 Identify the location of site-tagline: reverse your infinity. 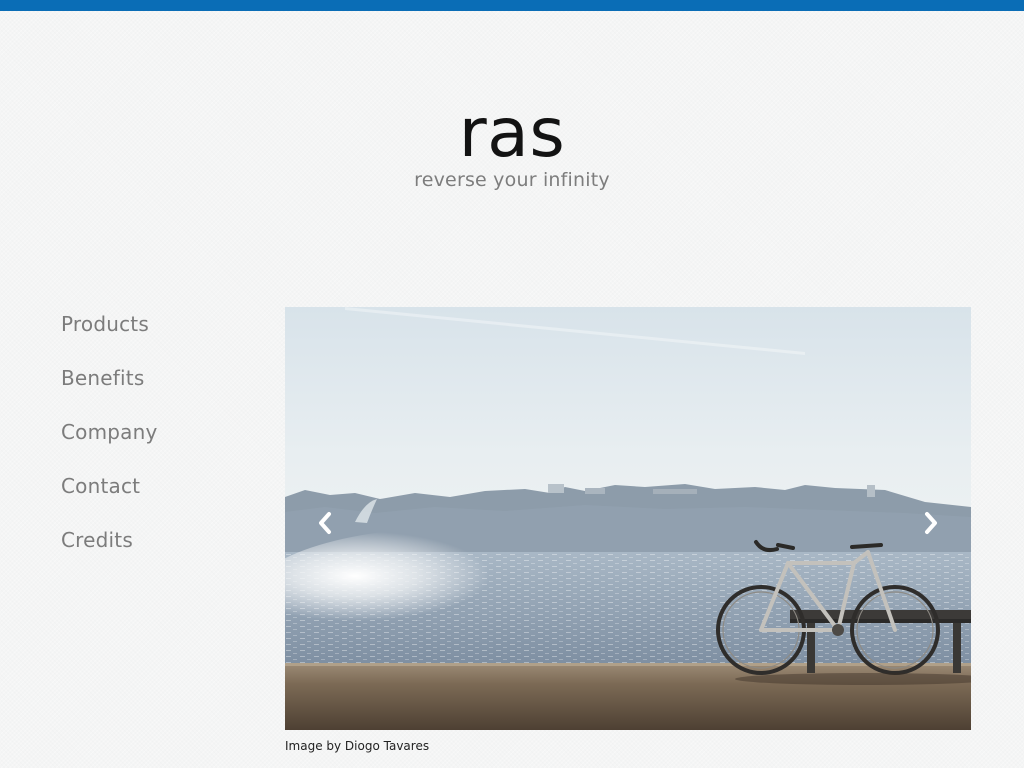
(512, 180).